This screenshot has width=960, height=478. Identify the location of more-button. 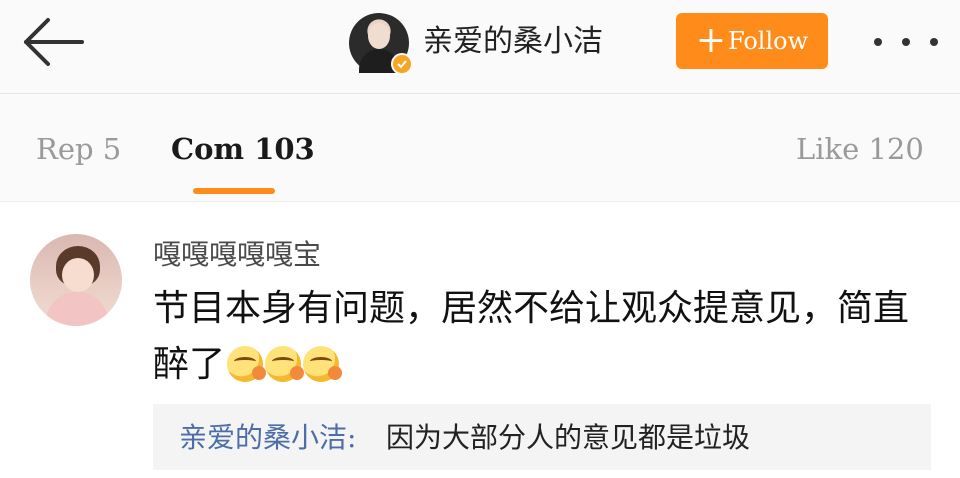
(906, 42).